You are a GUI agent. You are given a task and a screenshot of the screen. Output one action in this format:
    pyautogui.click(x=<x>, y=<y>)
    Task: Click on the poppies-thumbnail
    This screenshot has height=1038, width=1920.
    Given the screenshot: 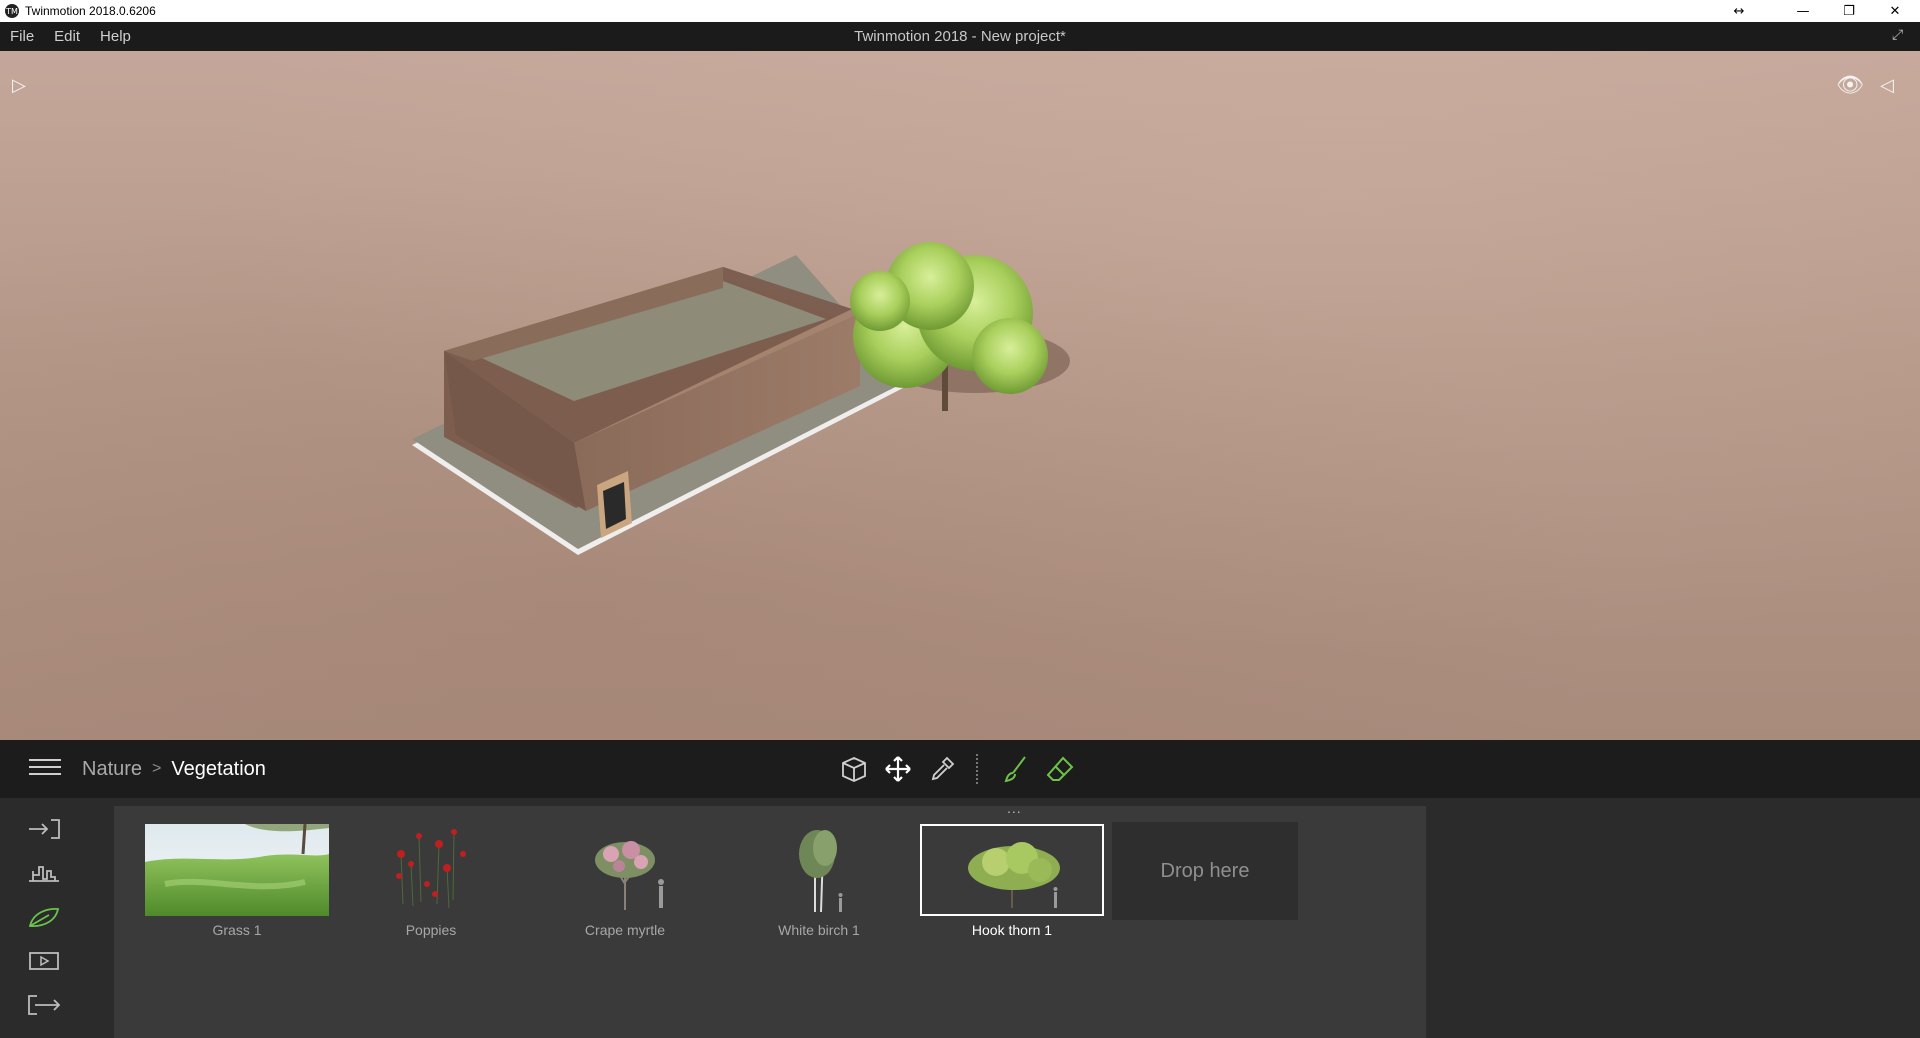 What is the action you would take?
    pyautogui.click(x=431, y=870)
    